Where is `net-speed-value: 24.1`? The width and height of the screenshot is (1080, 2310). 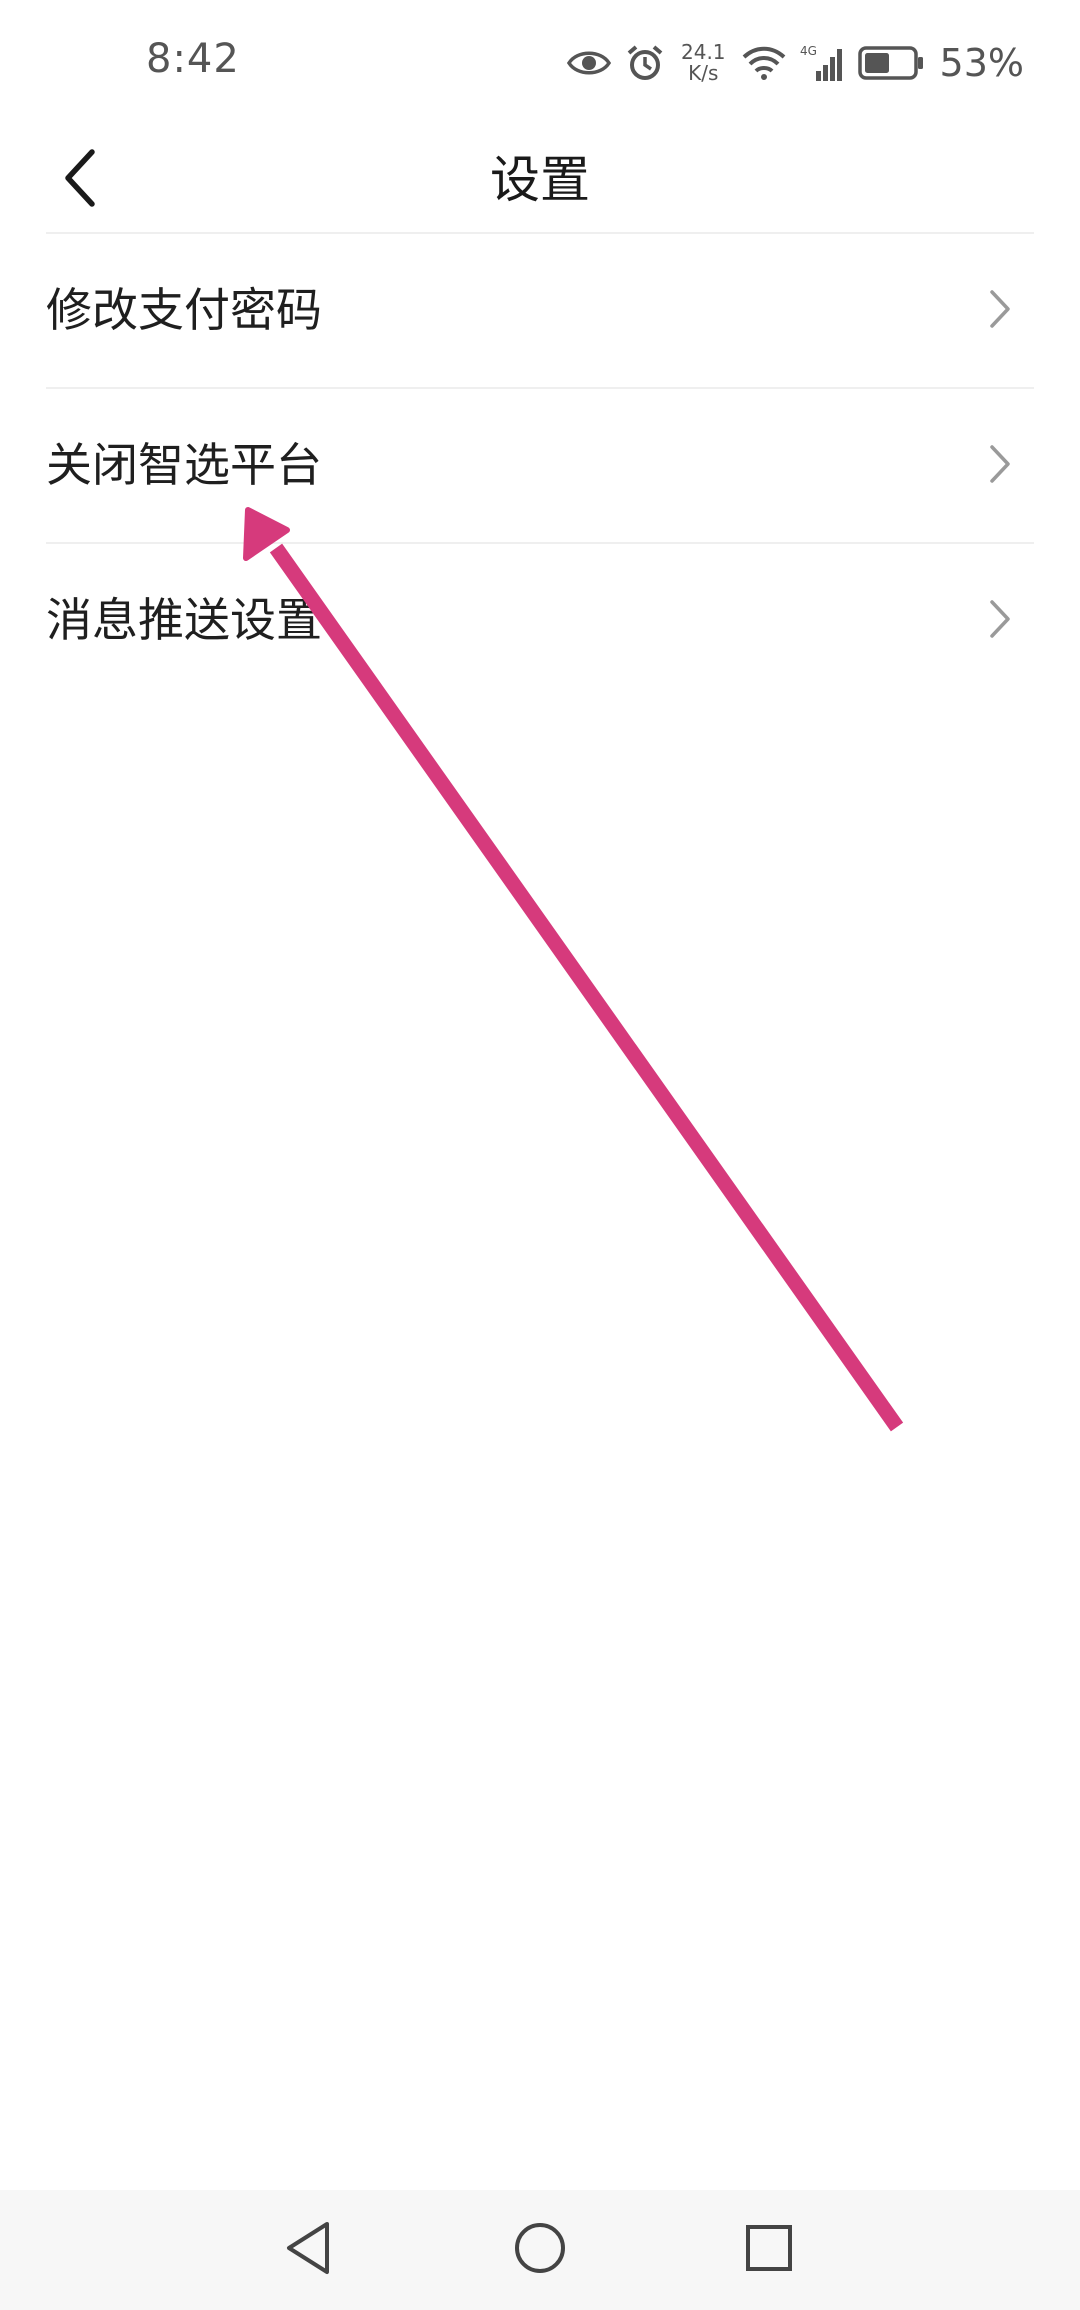 net-speed-value: 24.1 is located at coordinates (703, 52).